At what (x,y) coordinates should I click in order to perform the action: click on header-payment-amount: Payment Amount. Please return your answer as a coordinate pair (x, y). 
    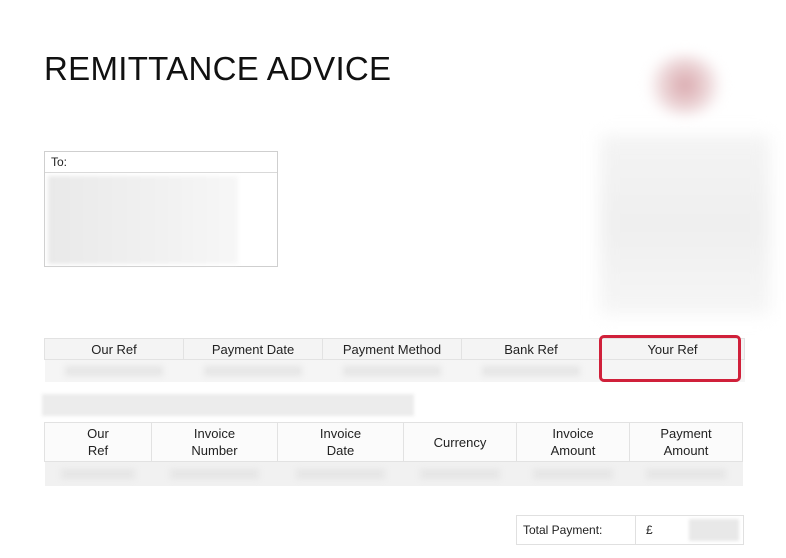
    Looking at the image, I should click on (686, 442).